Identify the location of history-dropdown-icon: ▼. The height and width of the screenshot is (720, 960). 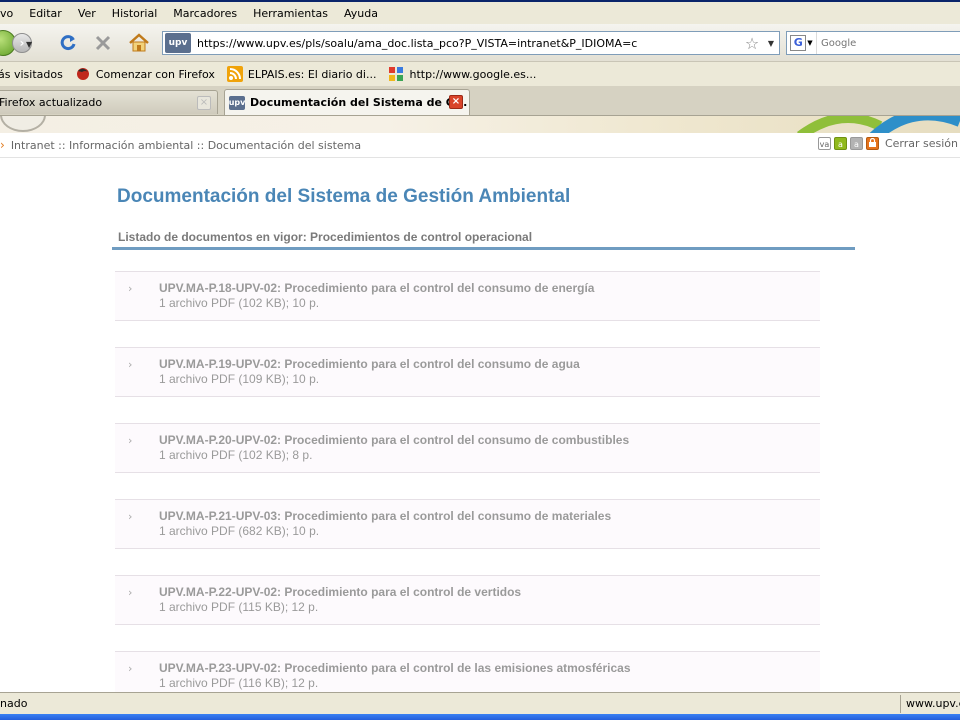
(30, 44).